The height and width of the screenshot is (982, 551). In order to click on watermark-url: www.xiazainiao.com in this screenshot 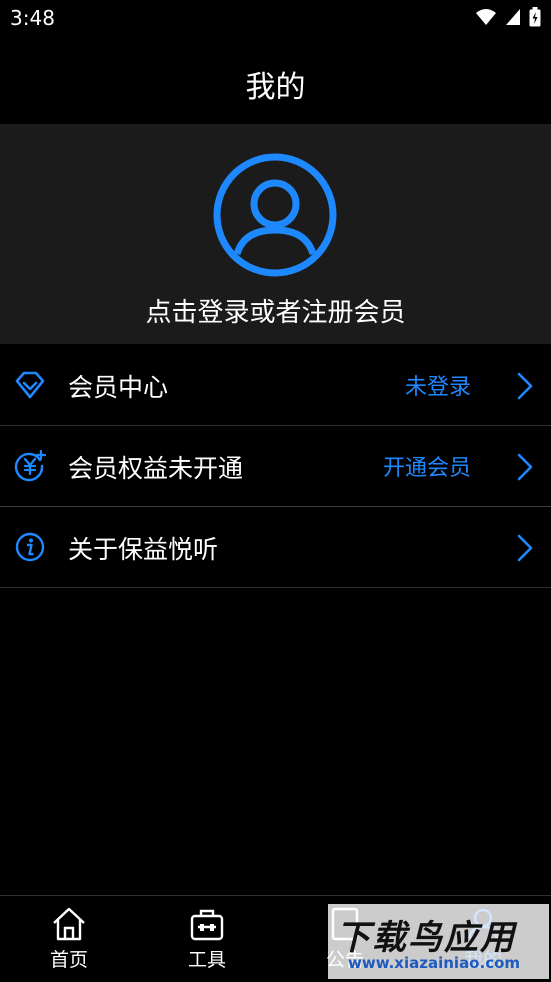, I will do `click(434, 963)`.